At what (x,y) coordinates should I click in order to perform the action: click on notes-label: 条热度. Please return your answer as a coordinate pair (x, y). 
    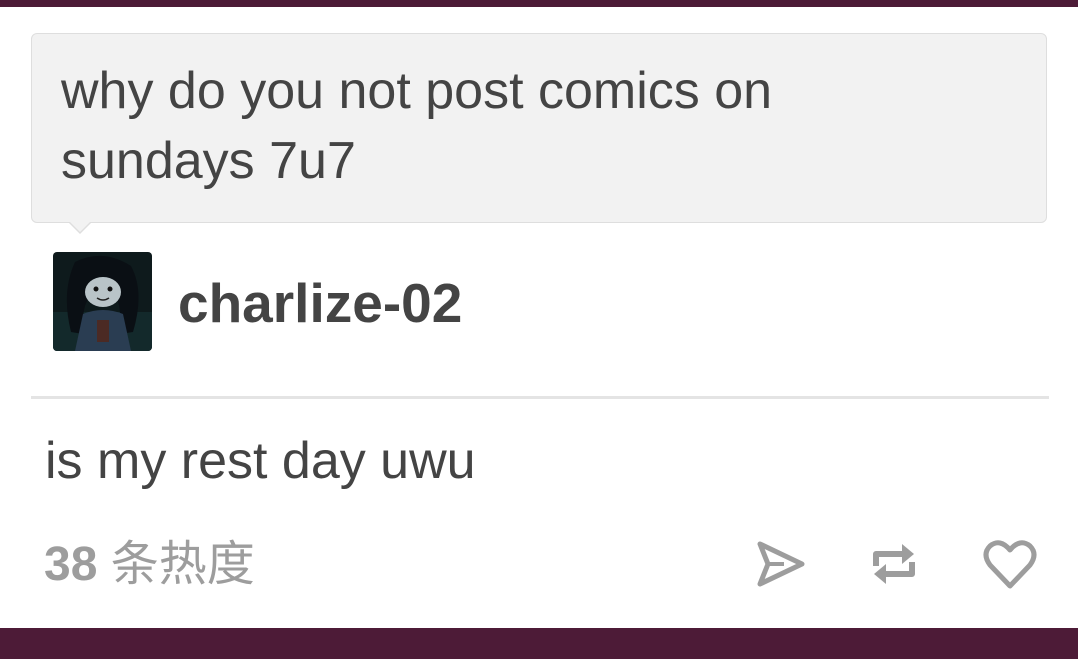
    Looking at the image, I should click on (182, 564).